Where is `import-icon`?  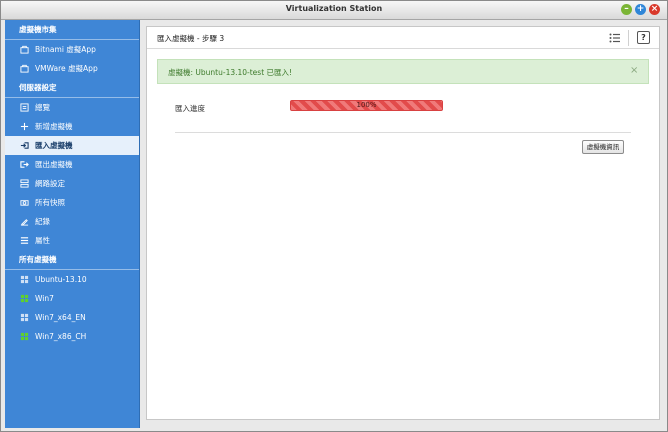 import-icon is located at coordinates (24, 145).